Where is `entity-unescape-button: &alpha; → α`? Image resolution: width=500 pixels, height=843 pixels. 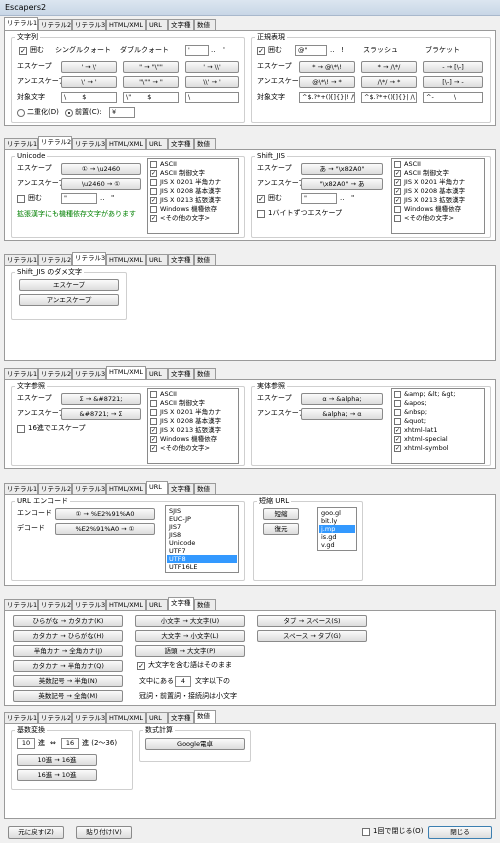
entity-unescape-button: &alpha; → α is located at coordinates (342, 414).